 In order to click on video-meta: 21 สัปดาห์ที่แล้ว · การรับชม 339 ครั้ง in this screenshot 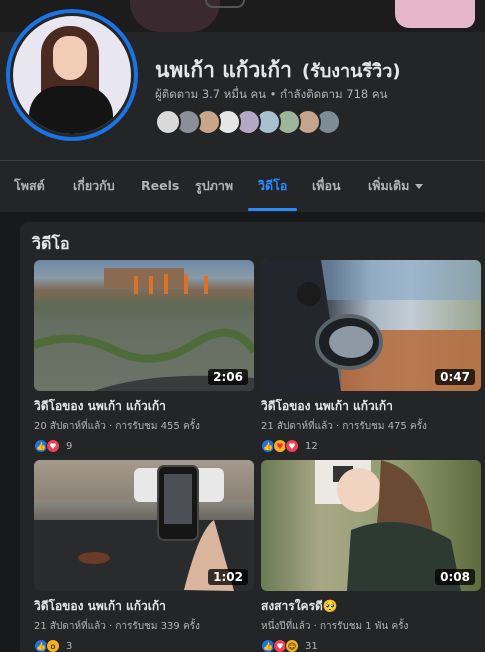, I will do `click(117, 626)`.